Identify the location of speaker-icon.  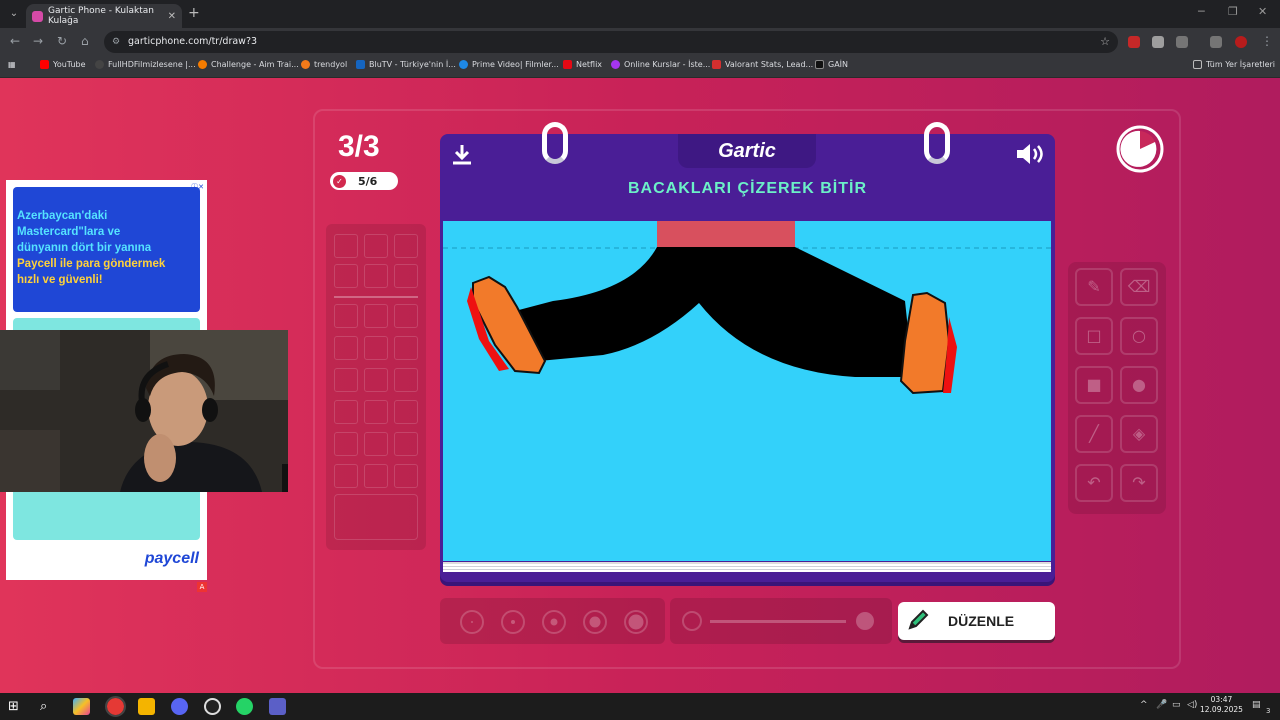
(1030, 154).